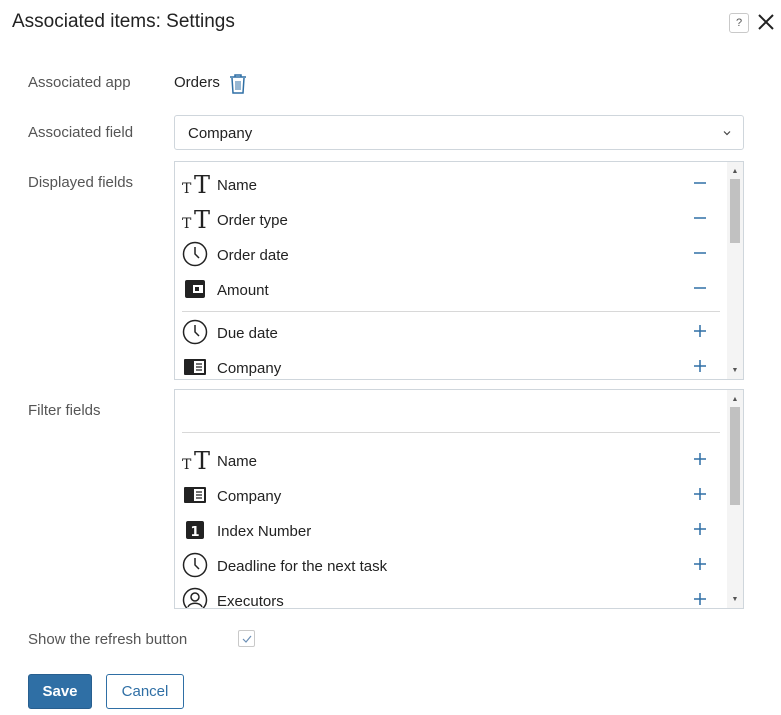 The height and width of the screenshot is (715, 781). I want to click on field-label: Executors, so click(250, 601).